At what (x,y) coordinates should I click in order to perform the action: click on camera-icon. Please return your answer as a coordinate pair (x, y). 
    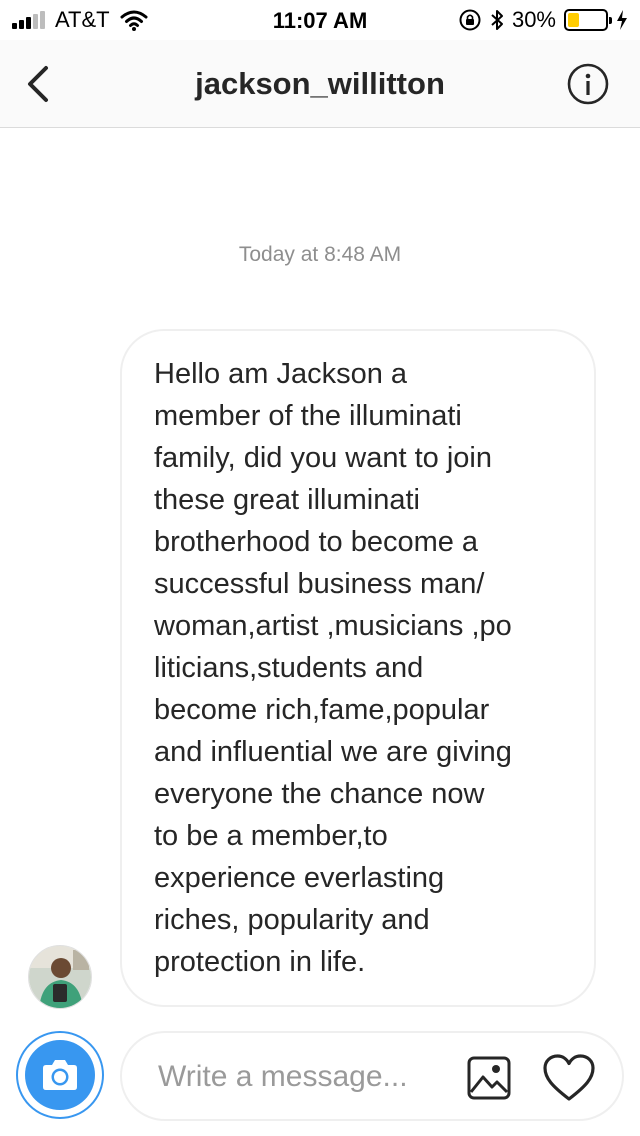
    Looking at the image, I should click on (60, 1075).